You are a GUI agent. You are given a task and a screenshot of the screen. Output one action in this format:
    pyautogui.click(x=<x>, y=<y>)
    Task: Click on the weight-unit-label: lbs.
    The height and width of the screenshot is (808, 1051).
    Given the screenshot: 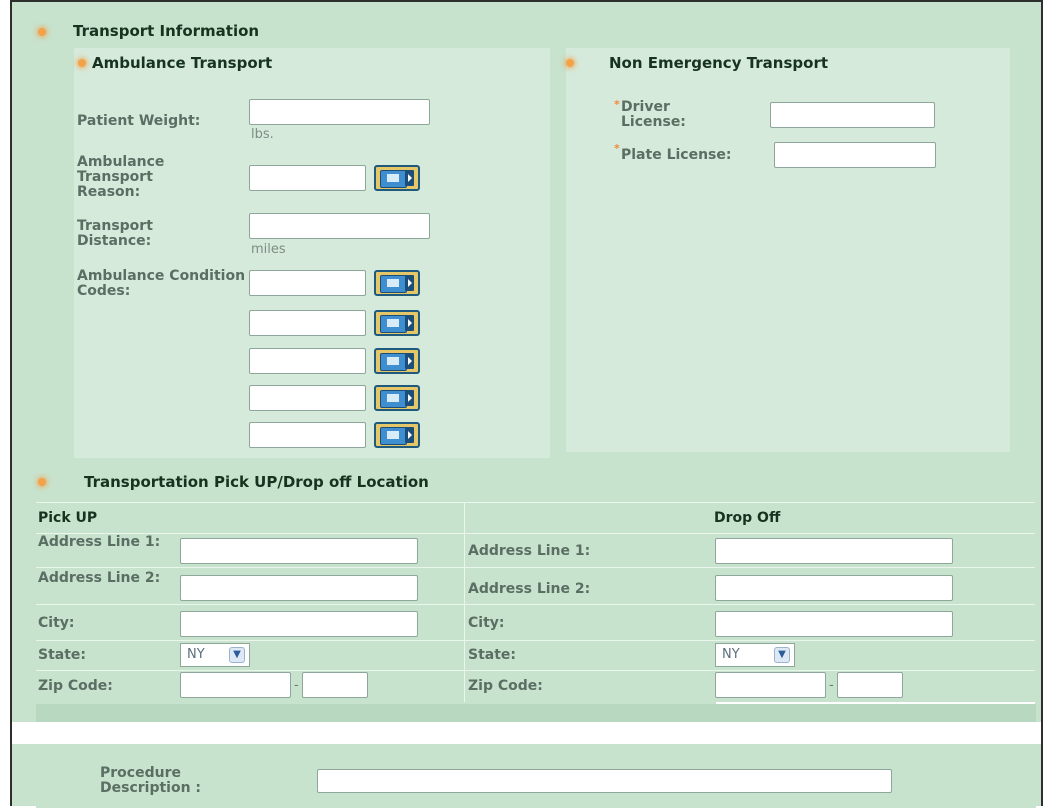 What is the action you would take?
    pyautogui.click(x=262, y=134)
    